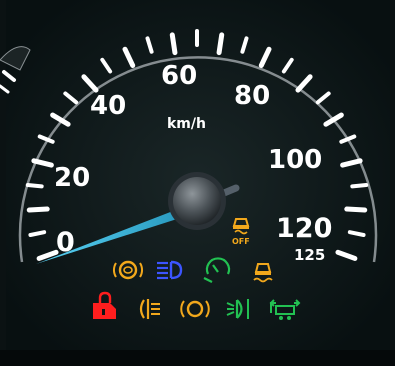 This screenshot has height=366, width=395. Describe the element at coordinates (295, 160) in the screenshot. I see `speed-label-100: 100` at that location.